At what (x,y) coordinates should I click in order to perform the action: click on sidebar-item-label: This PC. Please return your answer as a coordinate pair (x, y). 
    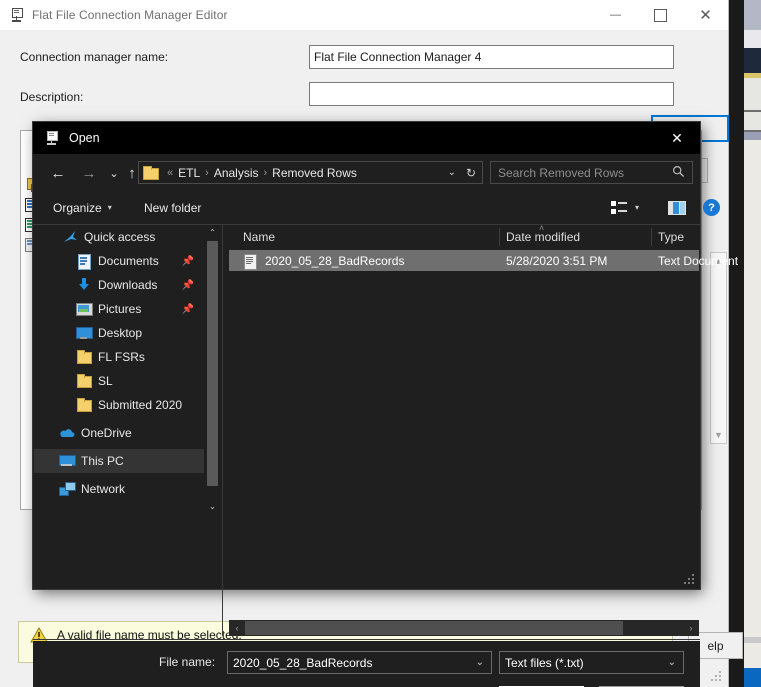
    Looking at the image, I should click on (102, 461).